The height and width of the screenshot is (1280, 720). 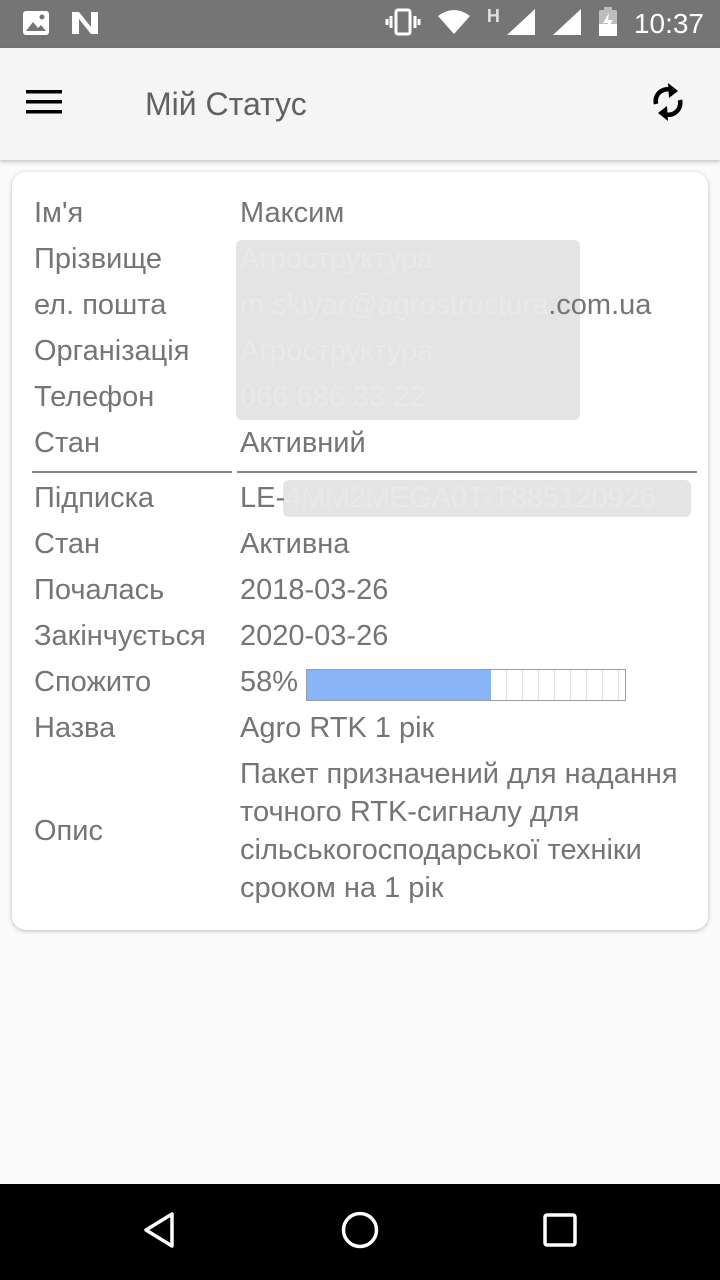 I want to click on organization-value: Агроструктура, so click(x=337, y=351).